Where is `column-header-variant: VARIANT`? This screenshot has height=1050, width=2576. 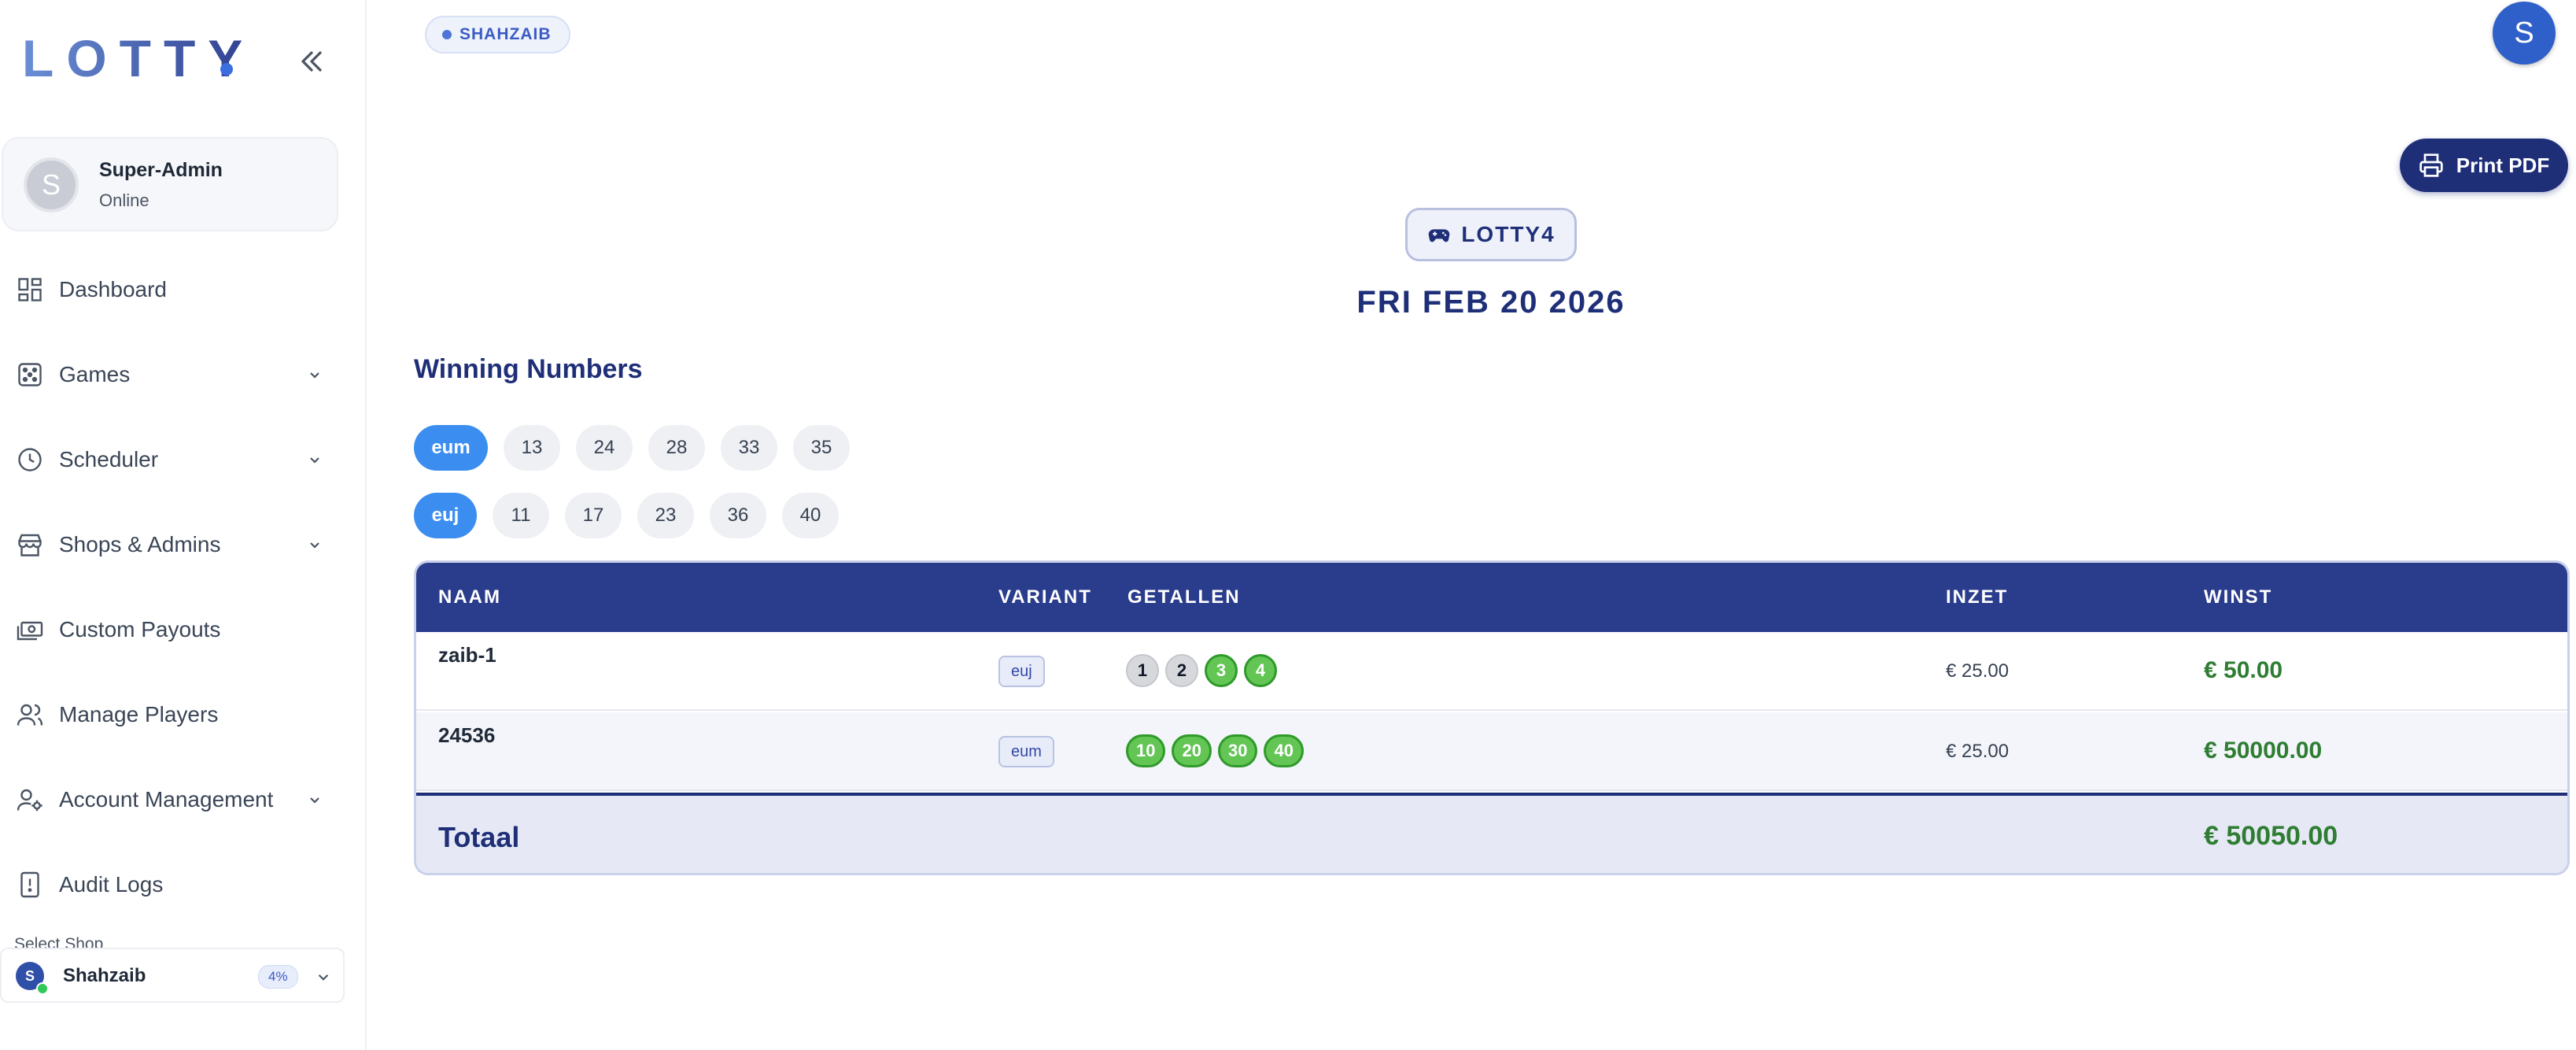
column-header-variant: VARIANT is located at coordinates (1045, 597).